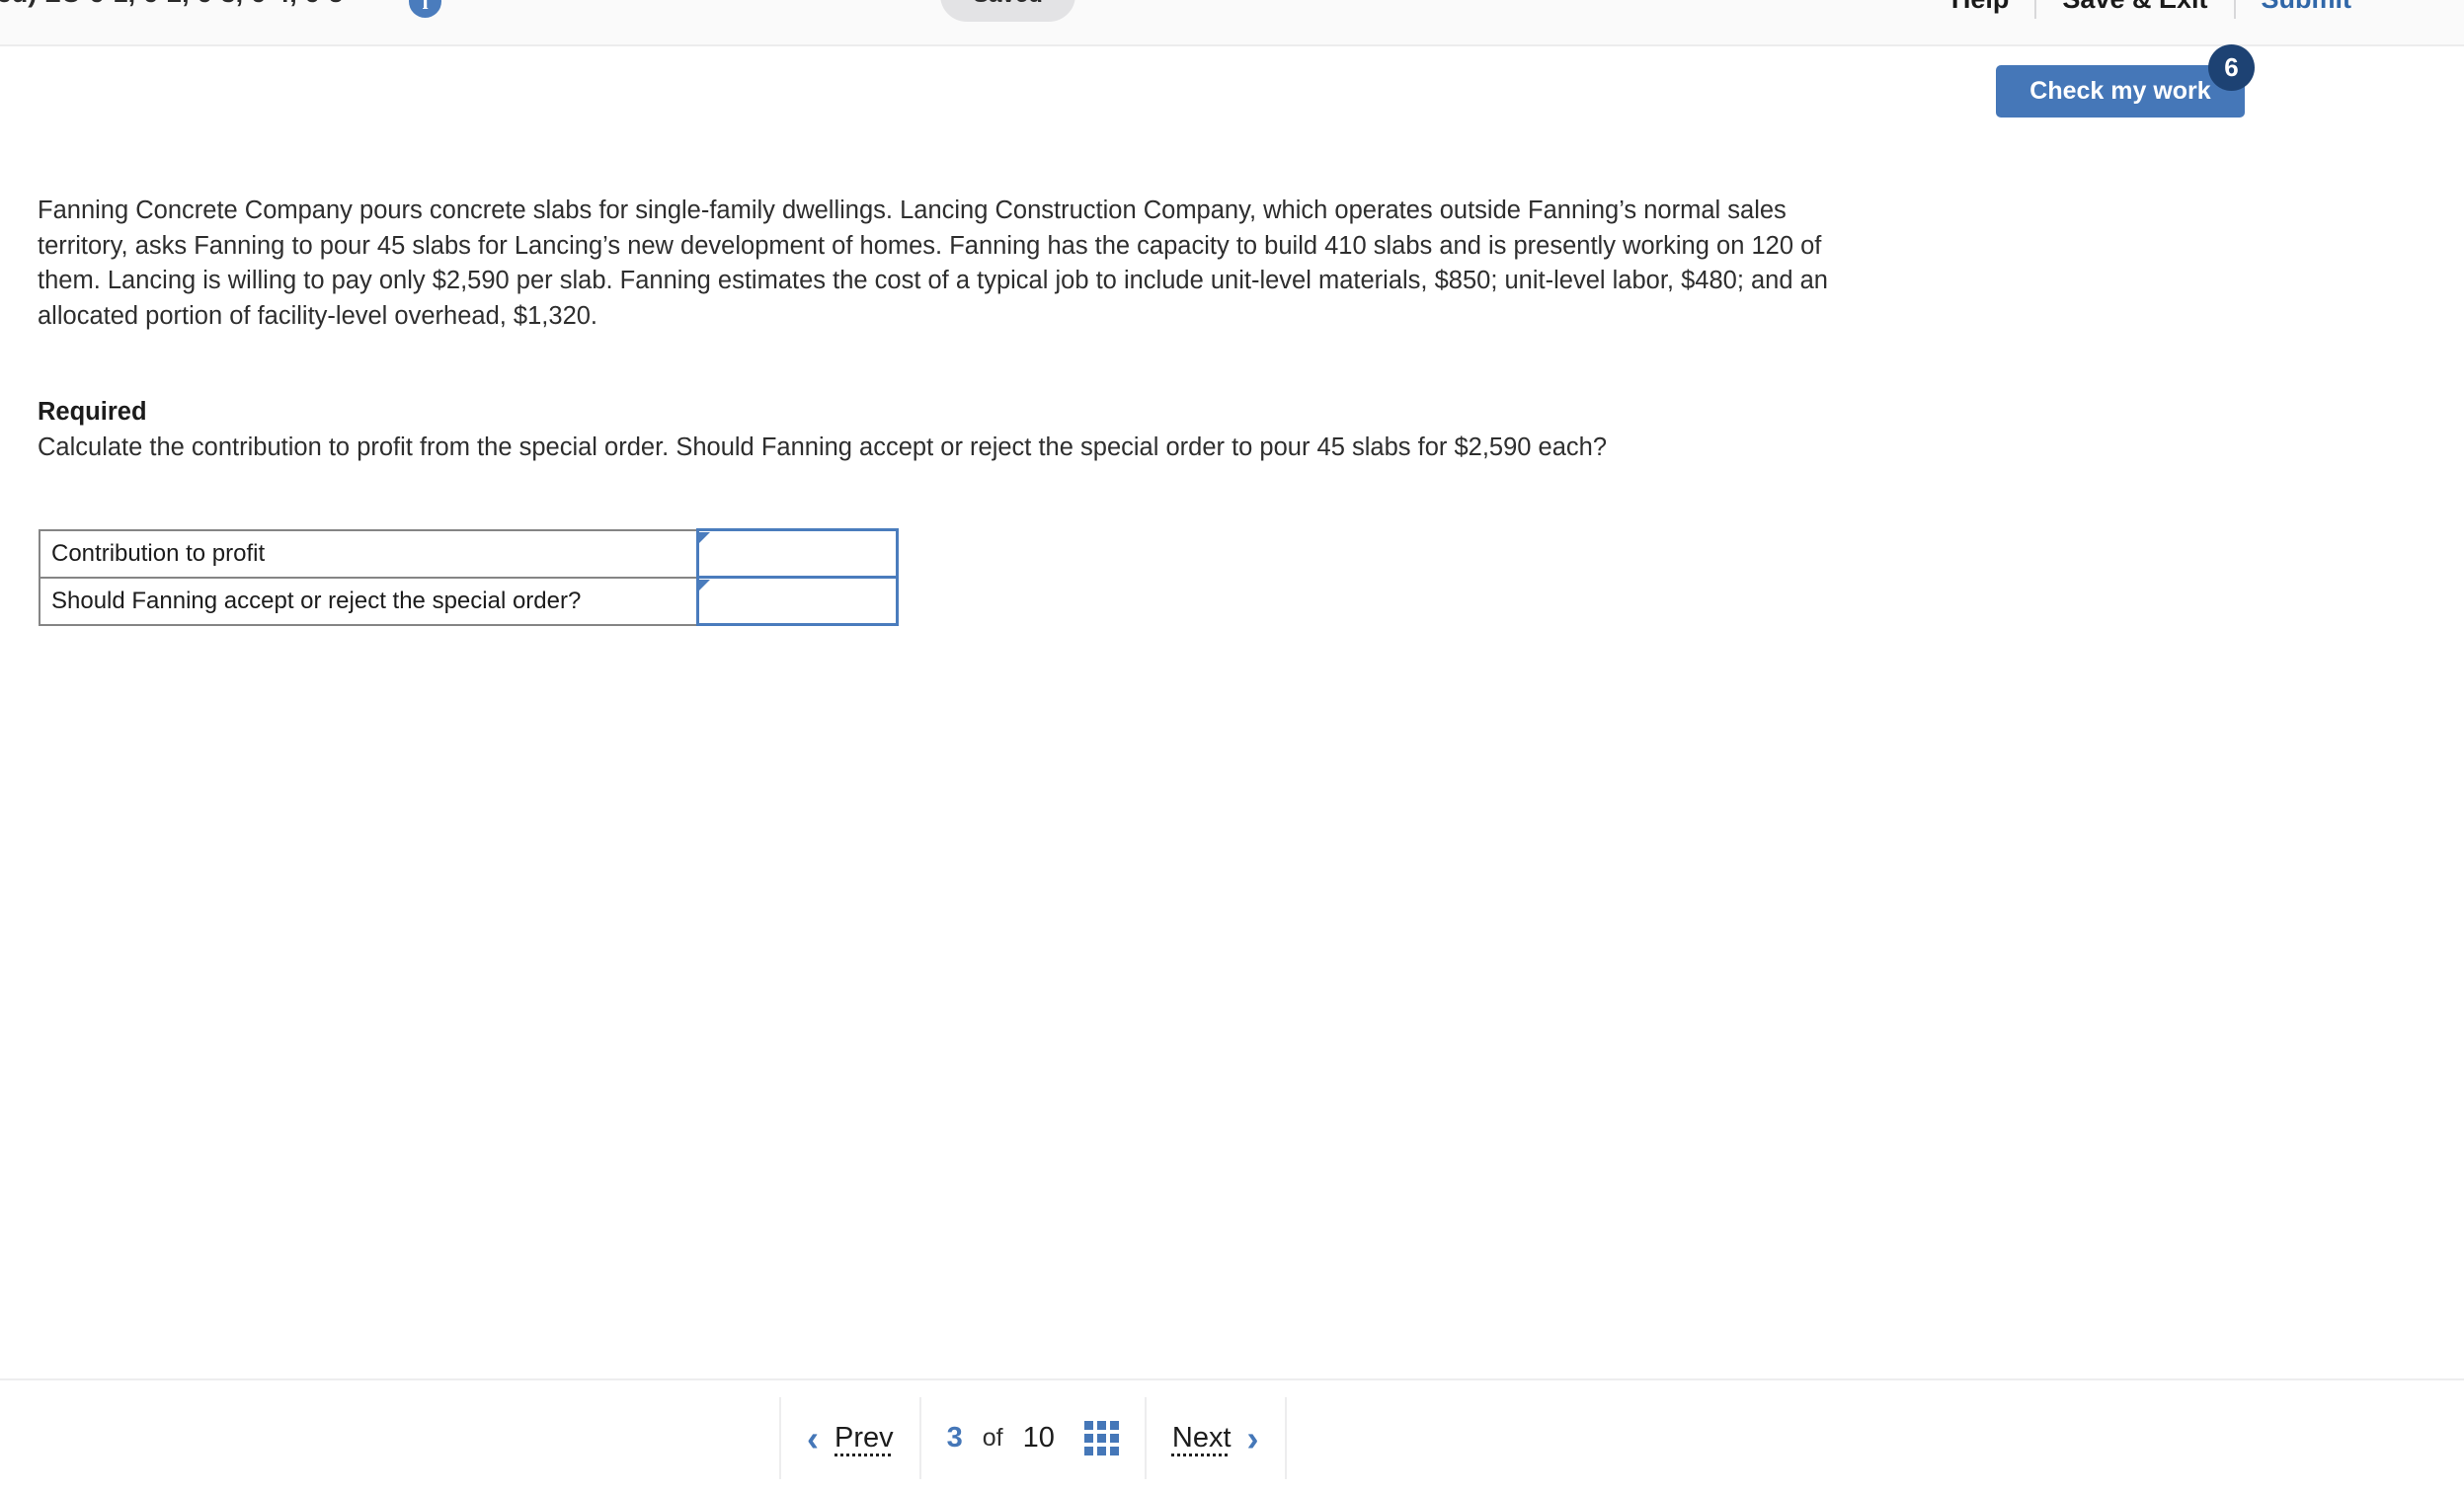  I want to click on accept-or-reject-input, so click(797, 601).